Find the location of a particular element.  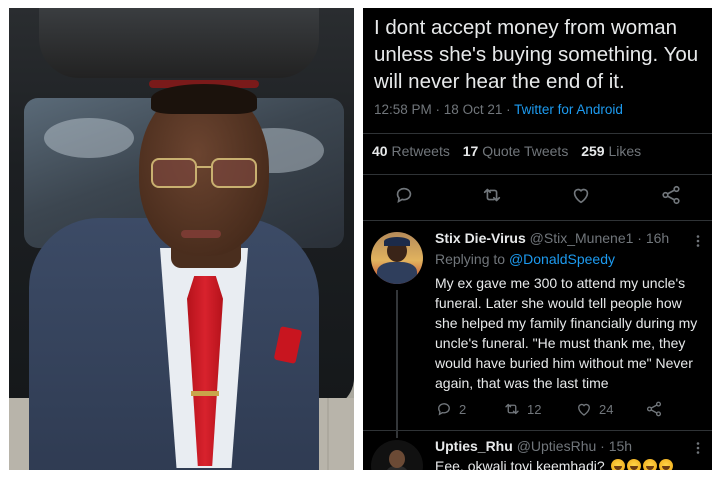

thread-line is located at coordinates (397, 364).